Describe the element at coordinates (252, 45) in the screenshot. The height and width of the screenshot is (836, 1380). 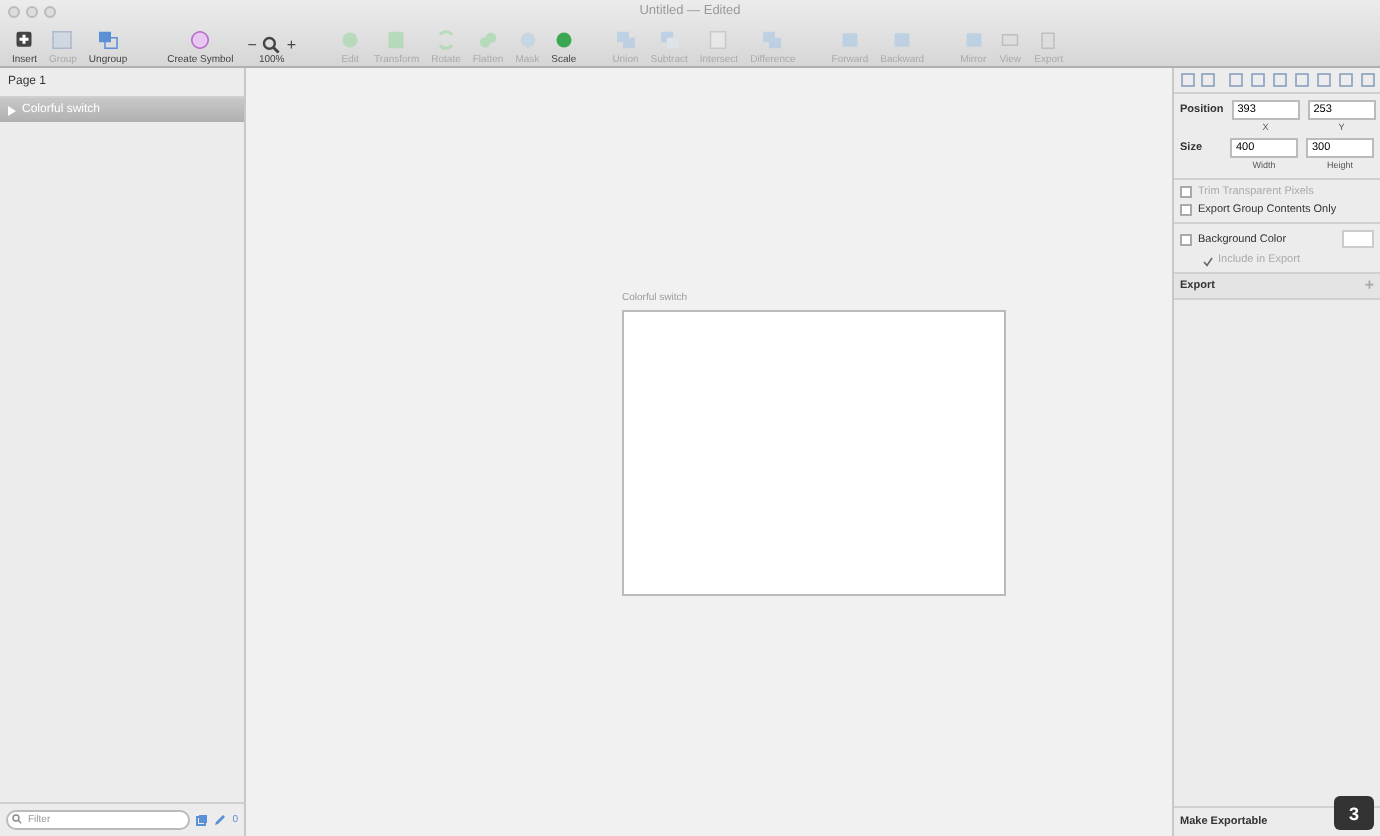
I see `zoom-out-button: −` at that location.